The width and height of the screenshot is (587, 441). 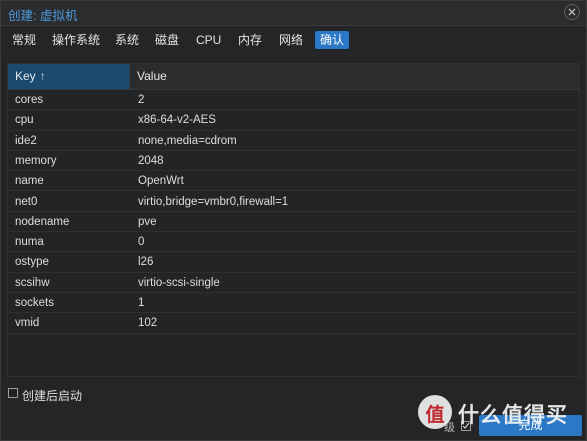 I want to click on table-row: cpu x86-64-v2-AES, so click(x=293, y=120).